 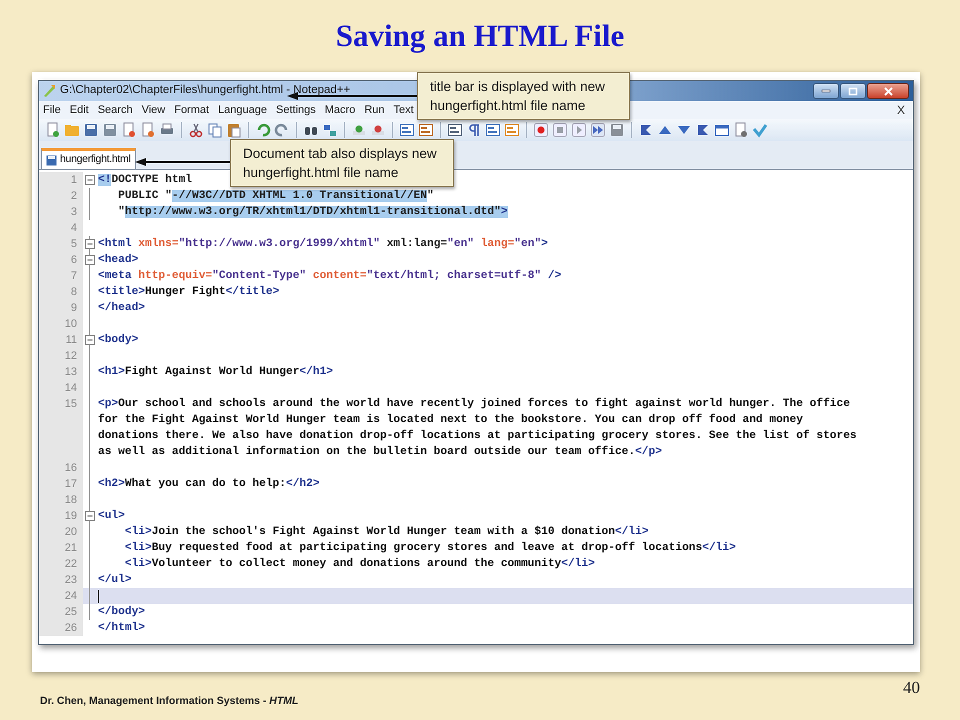 What do you see at coordinates (88, 158) in the screenshot?
I see `document-tab: hungerfight.html` at bounding box center [88, 158].